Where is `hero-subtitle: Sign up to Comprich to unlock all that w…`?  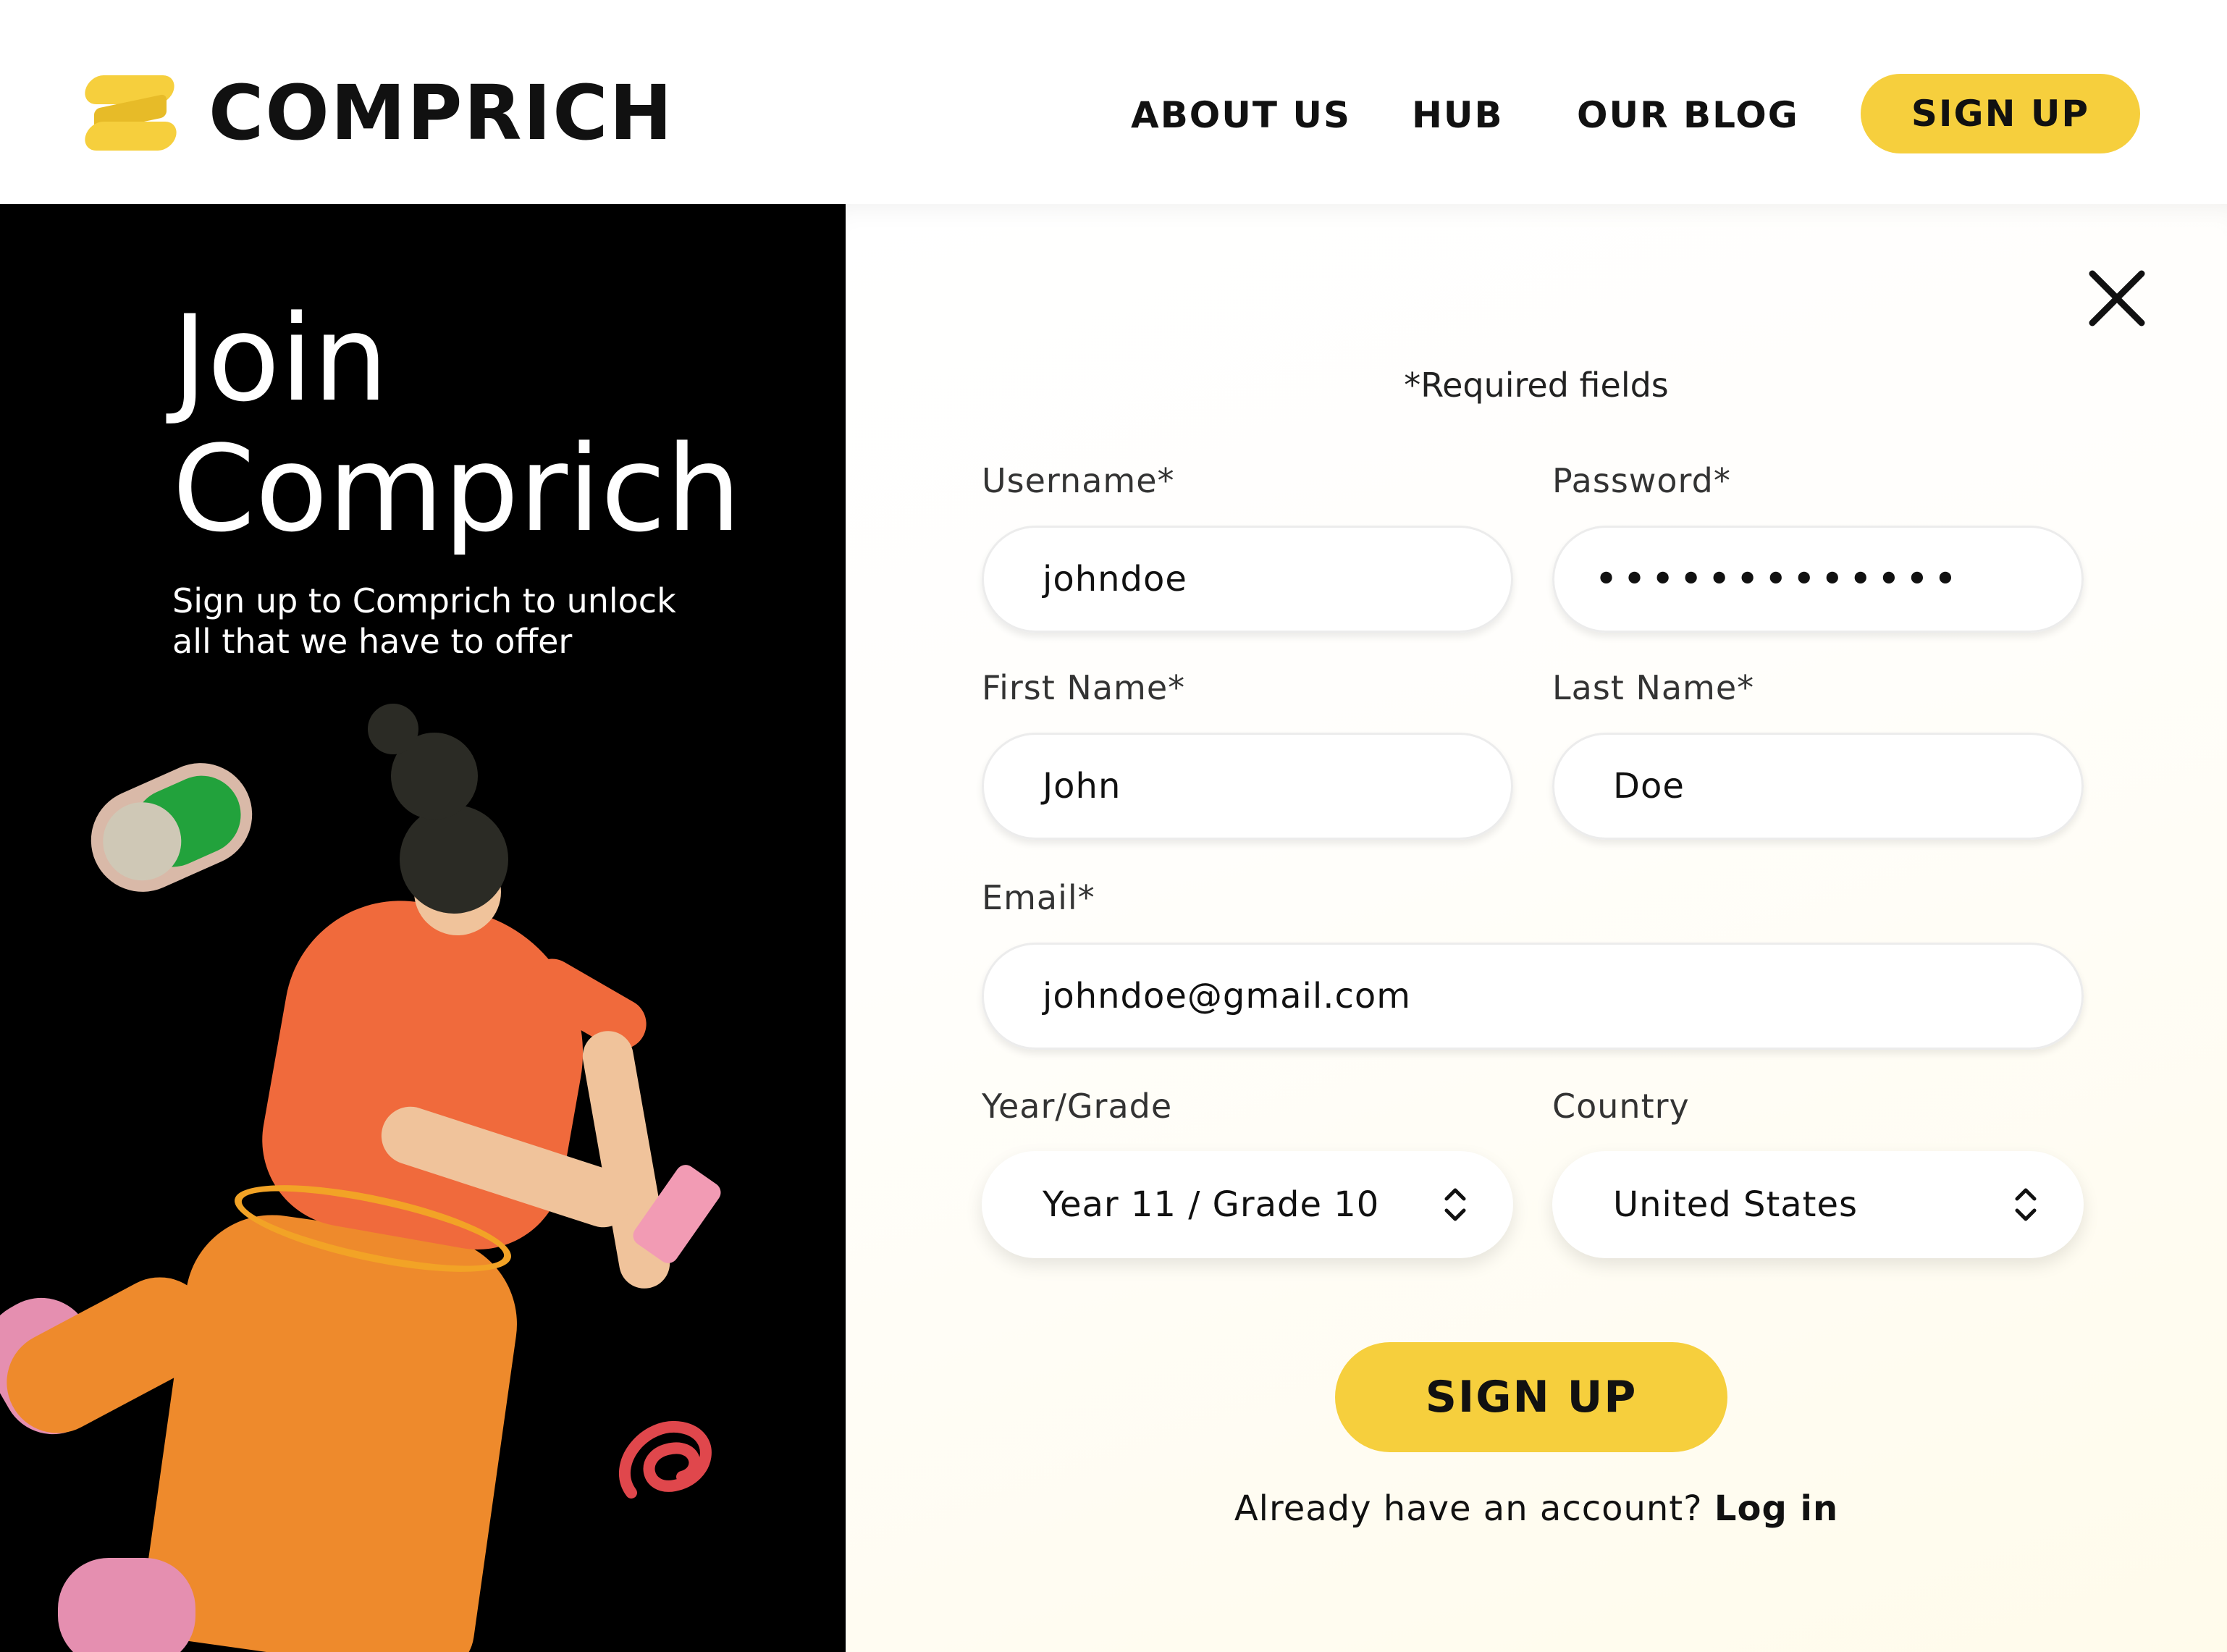
hero-subtitle: Sign up to Comprich to unlock all that w… is located at coordinates (447, 621).